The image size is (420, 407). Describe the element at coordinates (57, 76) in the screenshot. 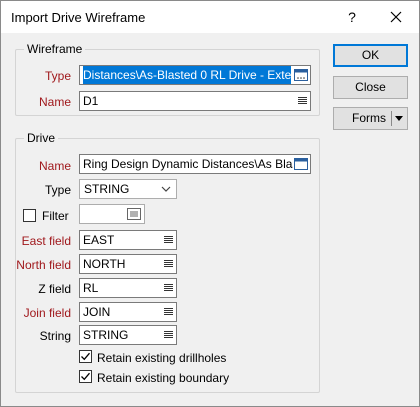

I see `wireframe-type-label: Type` at that location.